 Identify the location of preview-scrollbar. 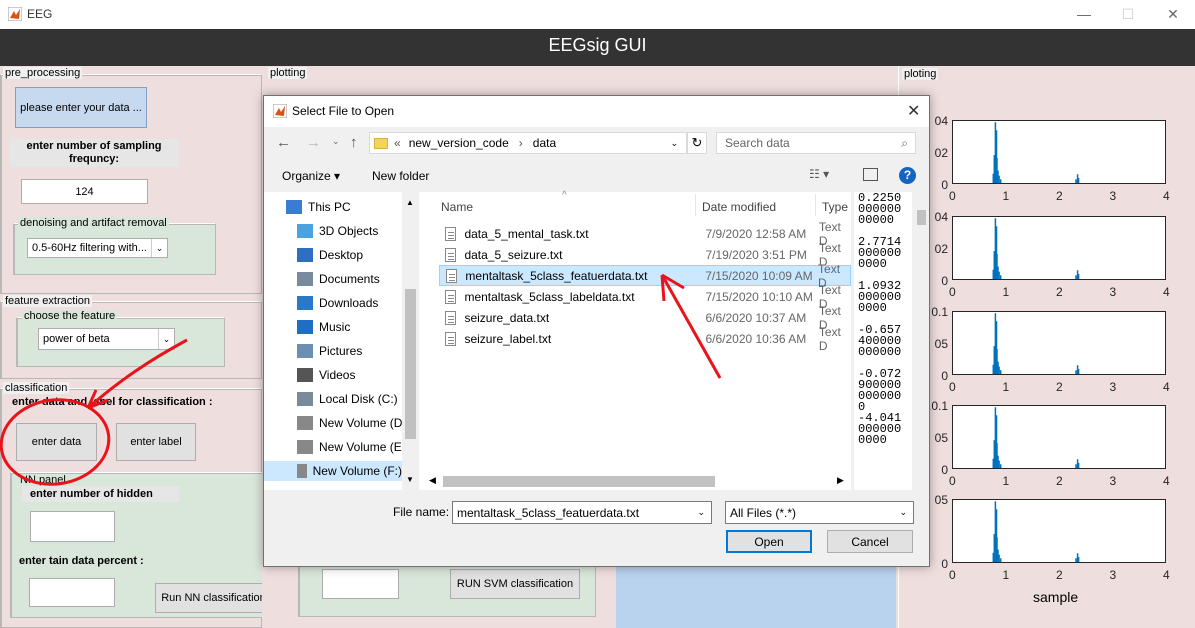
(921, 341).